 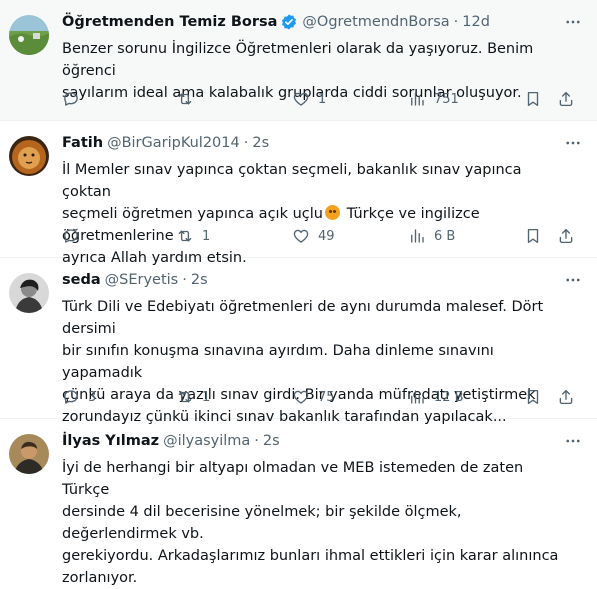 What do you see at coordinates (29, 454) in the screenshot?
I see `portrait-avatar` at bounding box center [29, 454].